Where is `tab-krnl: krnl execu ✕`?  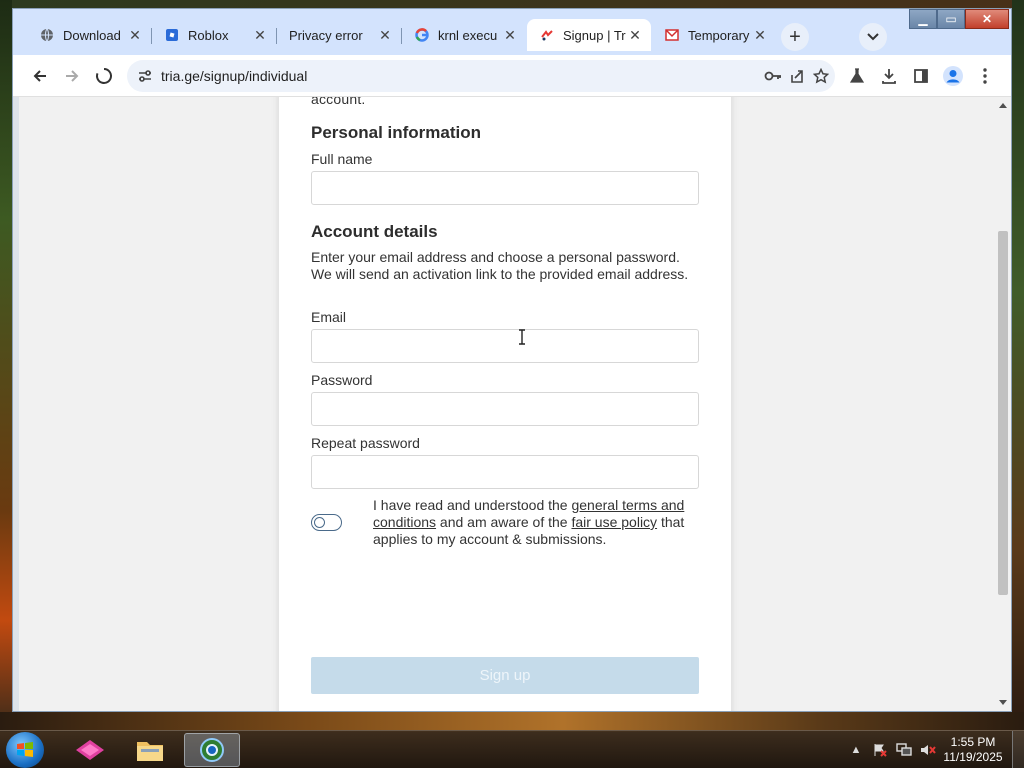
tab-krnl: krnl execu ✕ is located at coordinates (463, 35).